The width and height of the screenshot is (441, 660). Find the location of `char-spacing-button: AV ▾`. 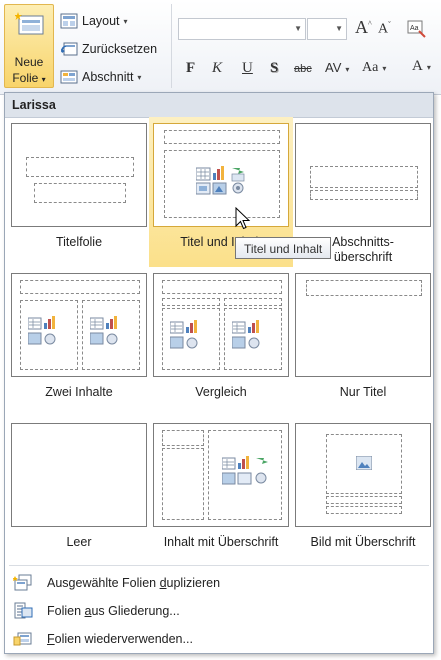

char-spacing-button: AV ▾ is located at coordinates (337, 67).